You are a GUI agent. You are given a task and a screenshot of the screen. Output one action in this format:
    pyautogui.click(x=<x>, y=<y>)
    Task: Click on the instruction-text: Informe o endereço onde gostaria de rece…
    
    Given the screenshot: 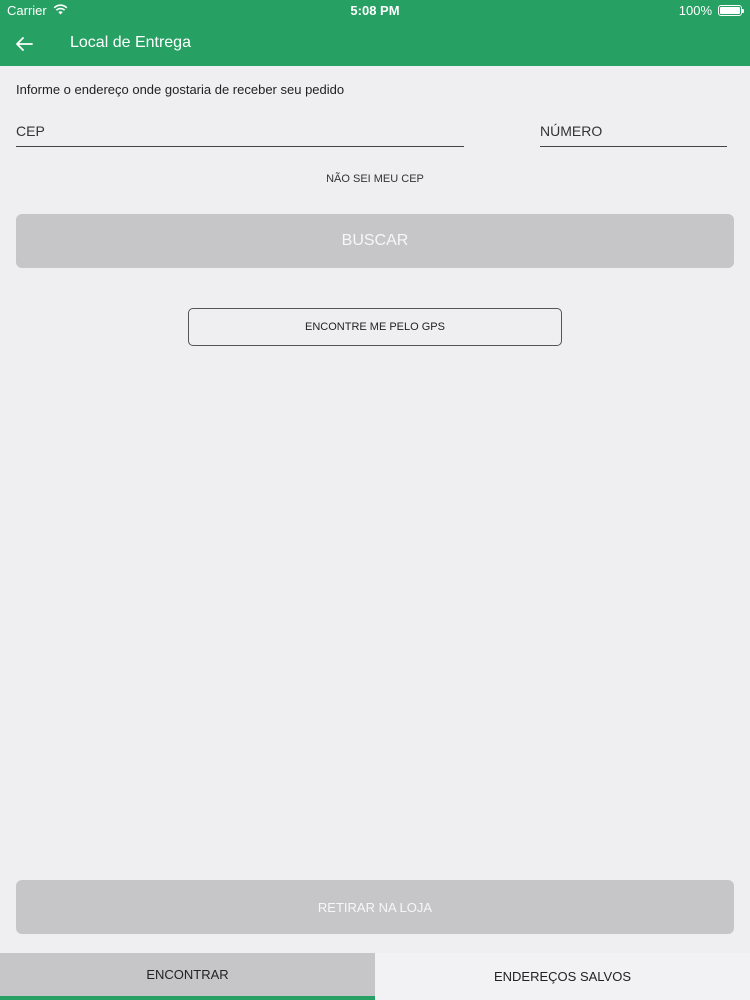 What is the action you would take?
    pyautogui.click(x=180, y=89)
    